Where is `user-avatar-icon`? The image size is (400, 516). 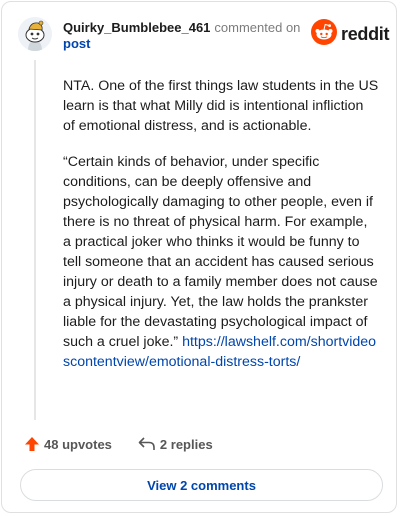 user-avatar-icon is located at coordinates (35, 34).